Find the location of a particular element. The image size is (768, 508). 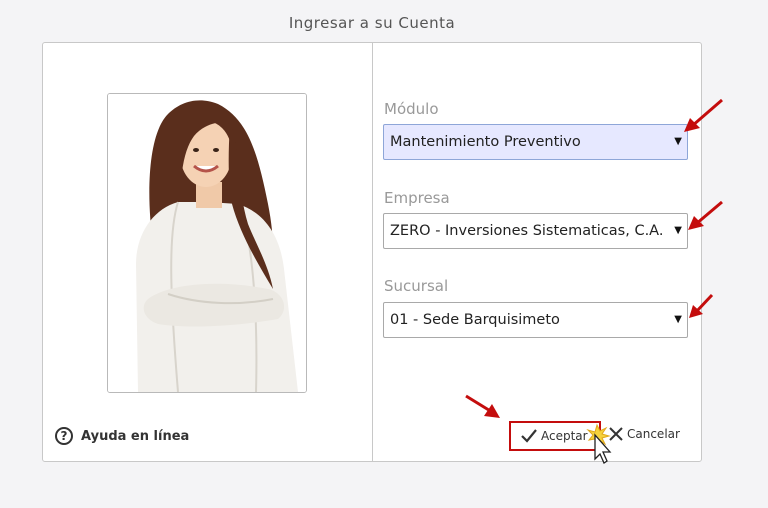

sucursal-label: Sucursal is located at coordinates (416, 286).